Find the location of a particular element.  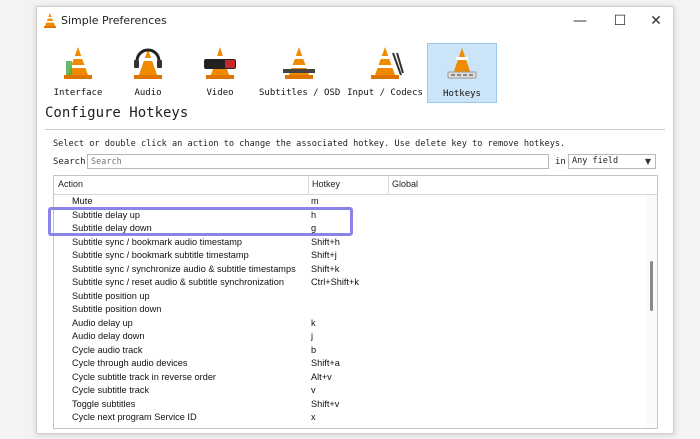

row-hotkey: j is located at coordinates (312, 336).